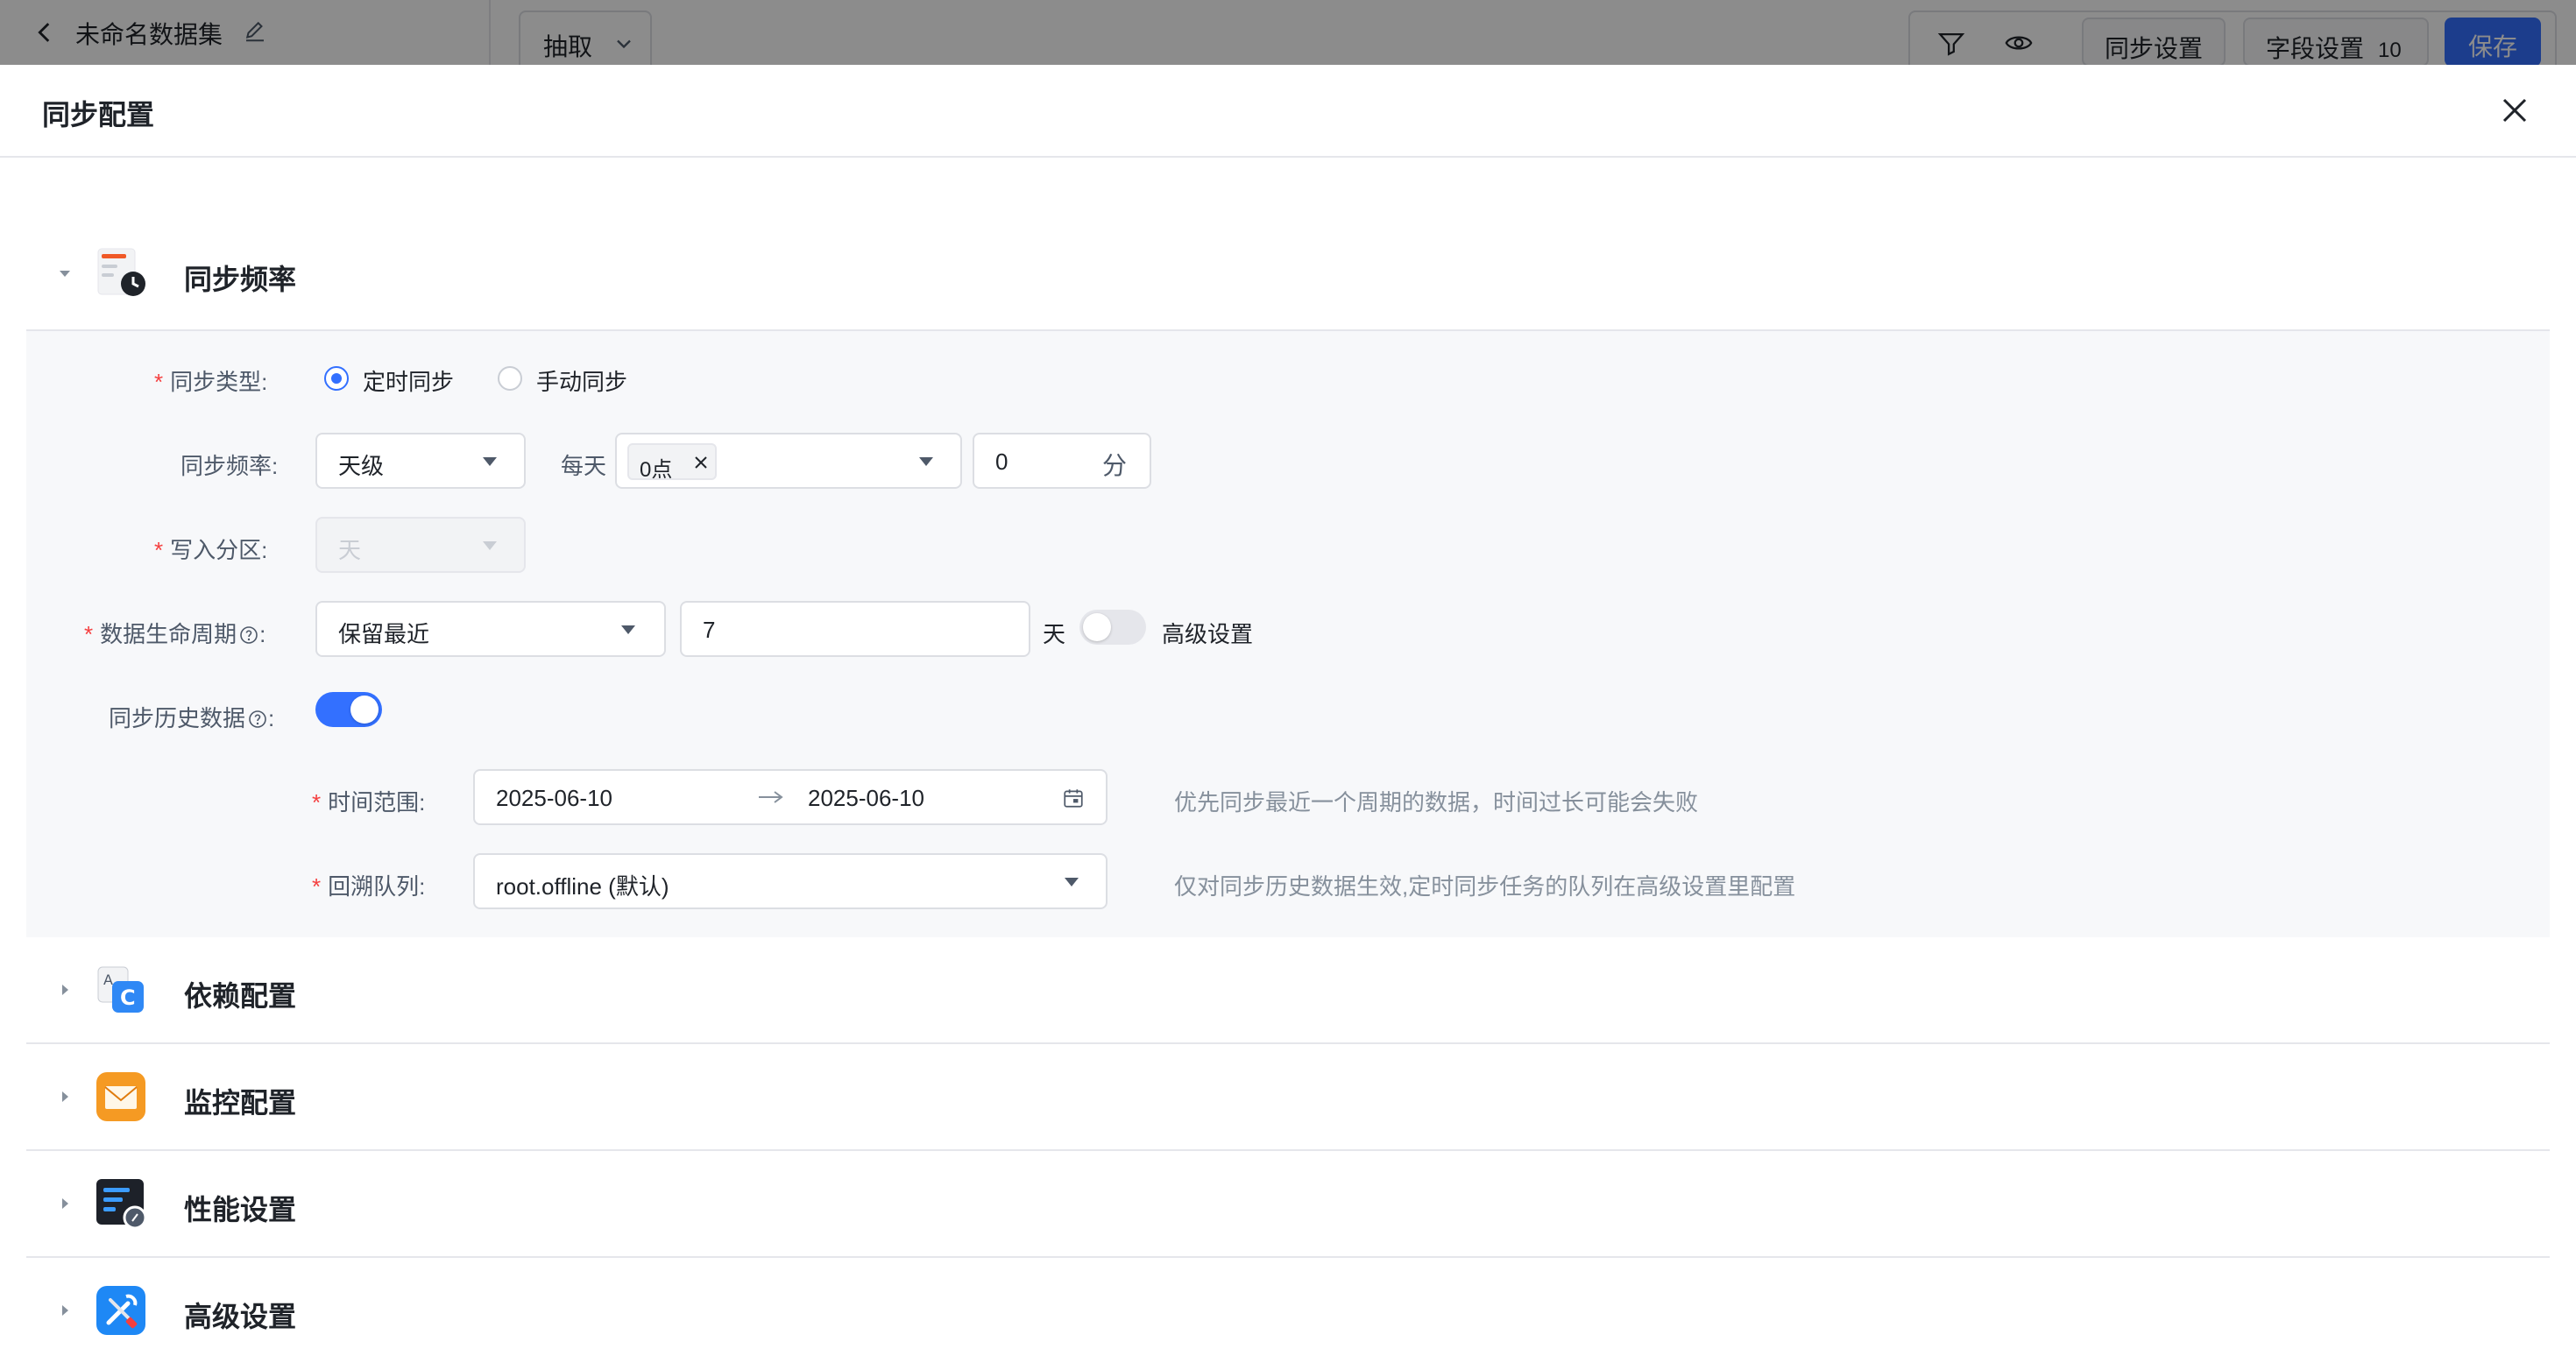 The width and height of the screenshot is (2576, 1363). I want to click on calendar-icon, so click(1073, 799).